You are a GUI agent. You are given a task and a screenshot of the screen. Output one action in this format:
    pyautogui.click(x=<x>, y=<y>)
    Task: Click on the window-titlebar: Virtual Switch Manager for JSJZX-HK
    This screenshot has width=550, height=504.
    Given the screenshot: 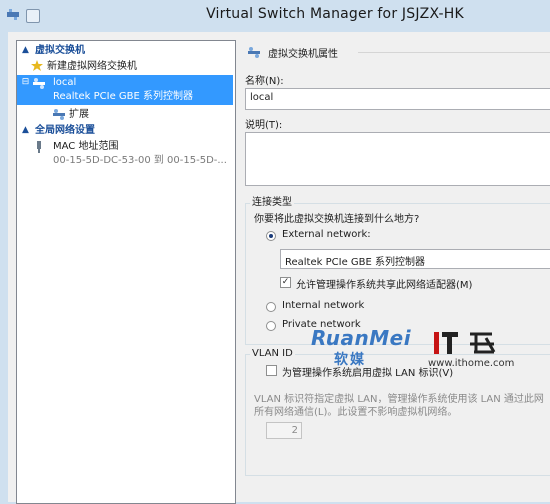 What is the action you would take?
    pyautogui.click(x=275, y=16)
    